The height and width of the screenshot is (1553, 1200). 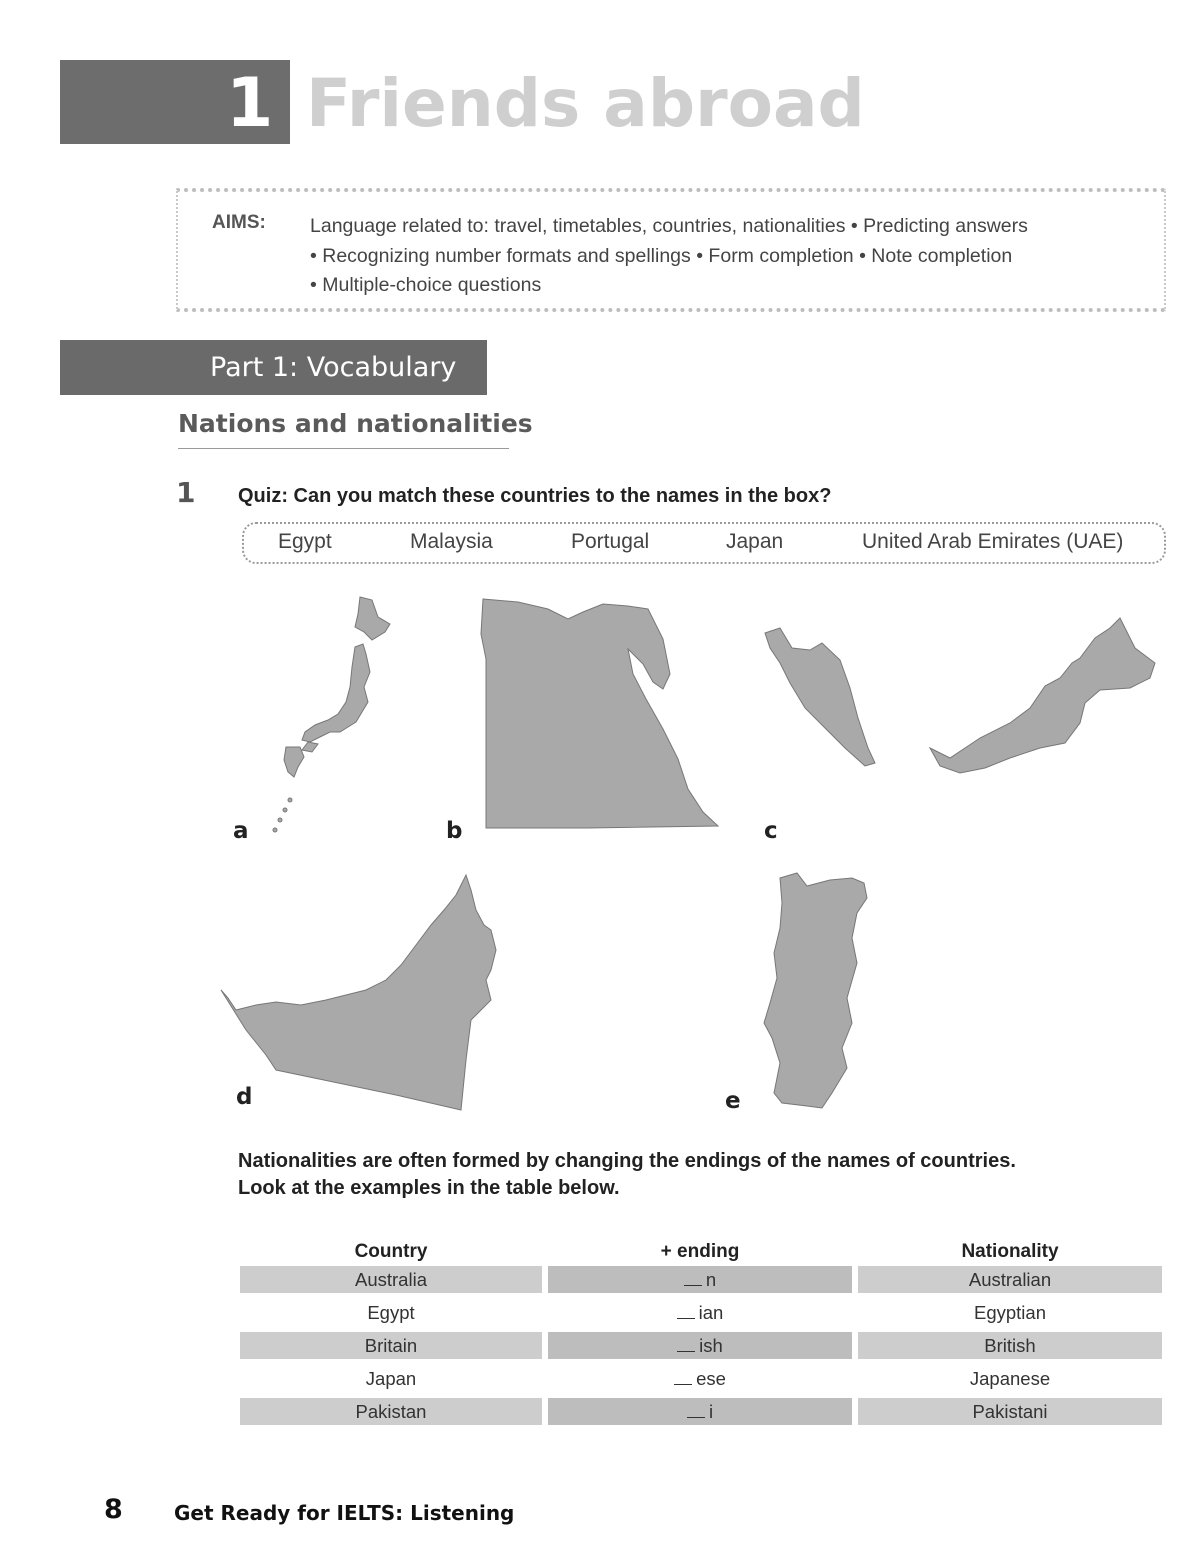 I want to click on cell-country: Pakistan, so click(x=391, y=1411).